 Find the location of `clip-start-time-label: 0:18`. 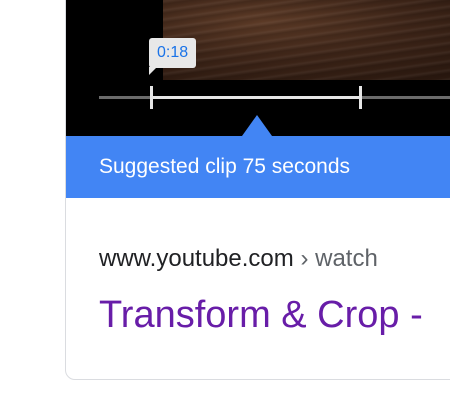

clip-start-time-label: 0:18 is located at coordinates (173, 53).